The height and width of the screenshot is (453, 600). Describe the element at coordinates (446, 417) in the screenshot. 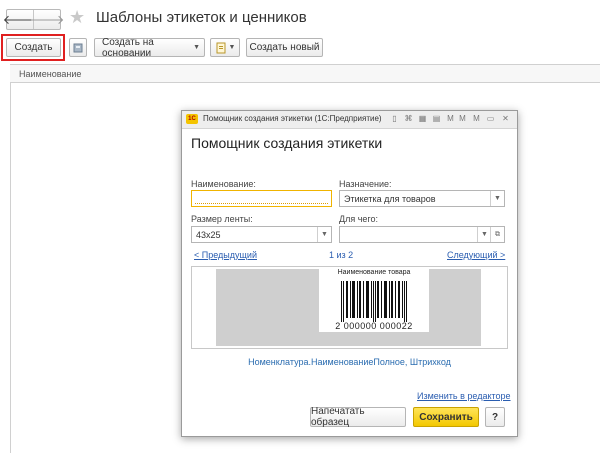

I see `save-button: Сохранить` at that location.